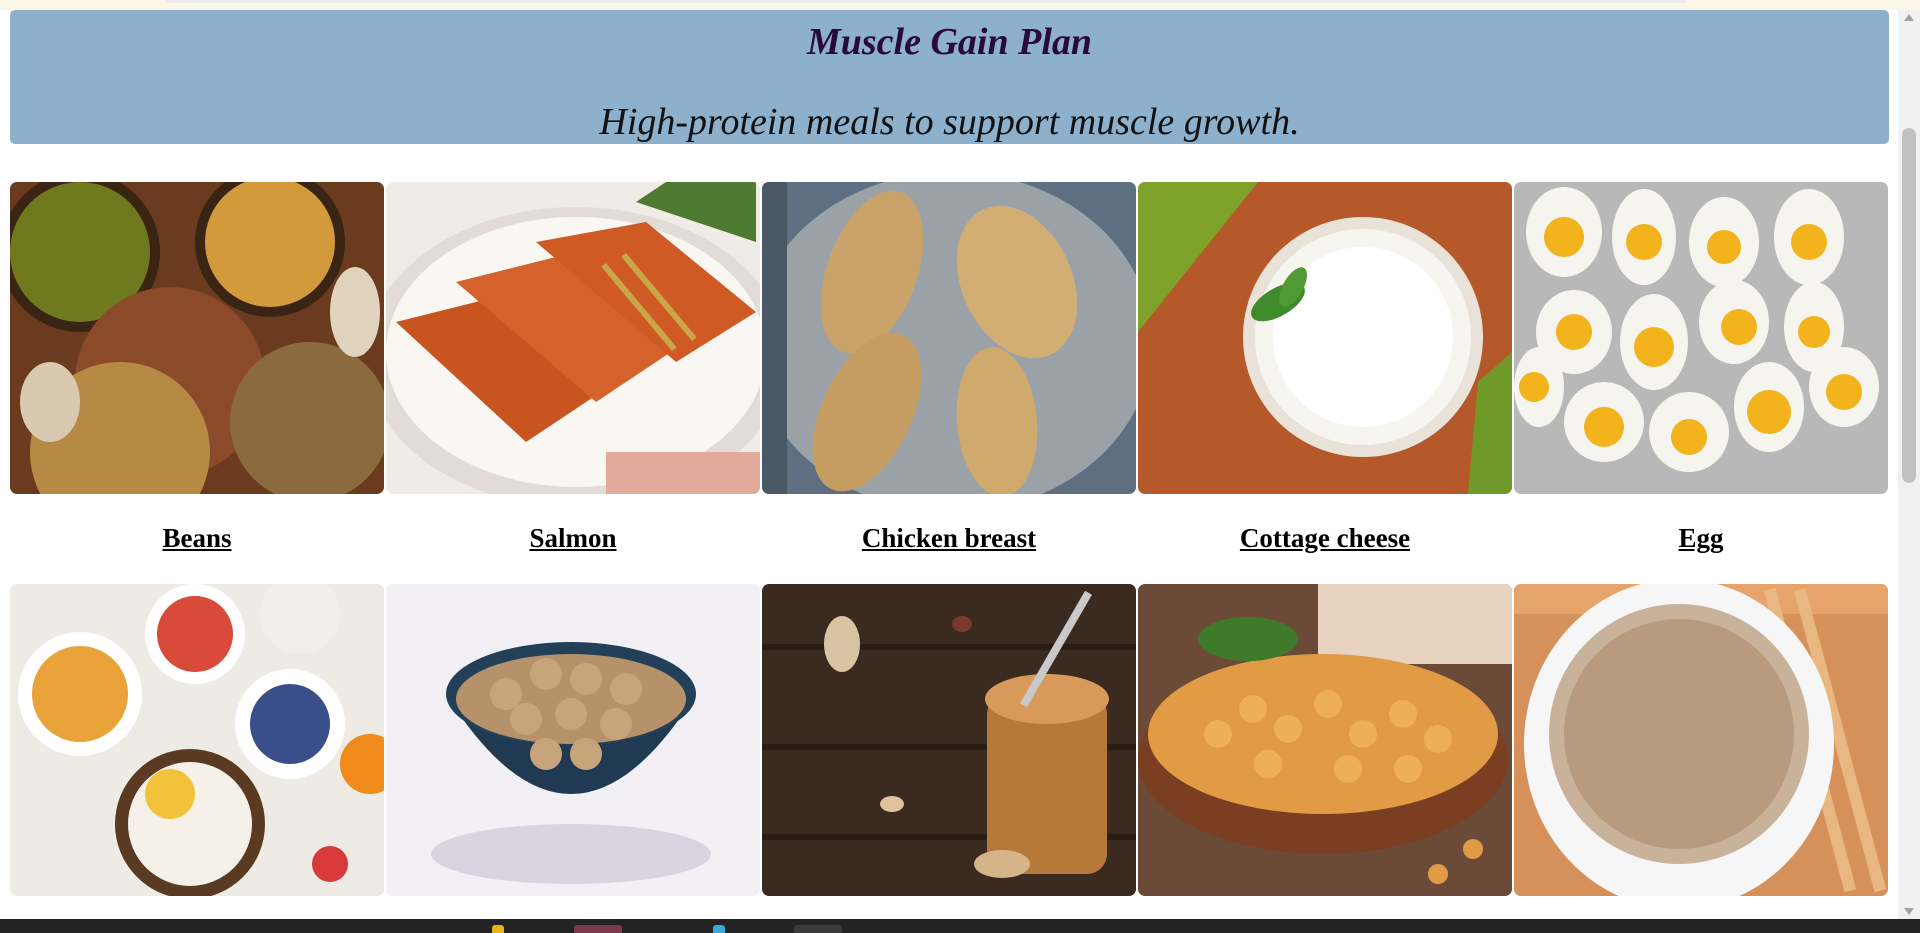 Image resolution: width=1920 pixels, height=933 pixels. Describe the element at coordinates (1701, 538) in the screenshot. I see `food-link-egg: Egg` at that location.